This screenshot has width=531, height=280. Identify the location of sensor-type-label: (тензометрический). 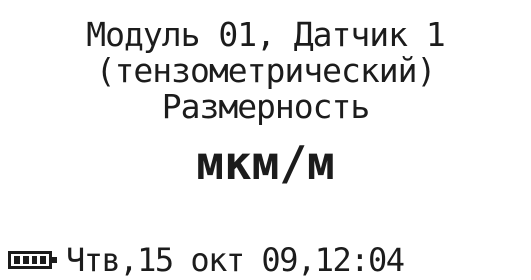
(266, 70).